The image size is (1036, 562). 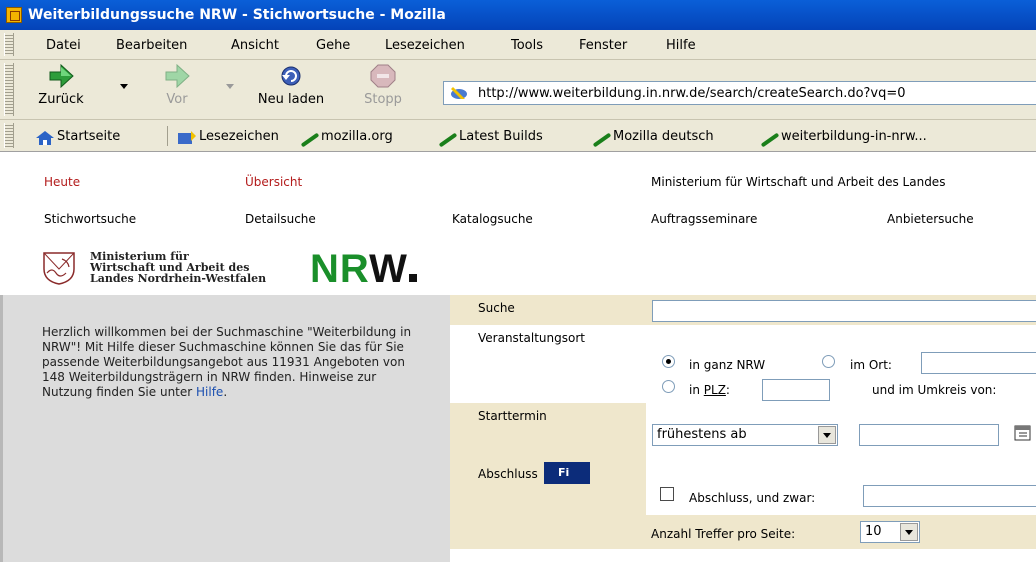 What do you see at coordinates (325, 269) in the screenshot?
I see `nrw-letter: N` at bounding box center [325, 269].